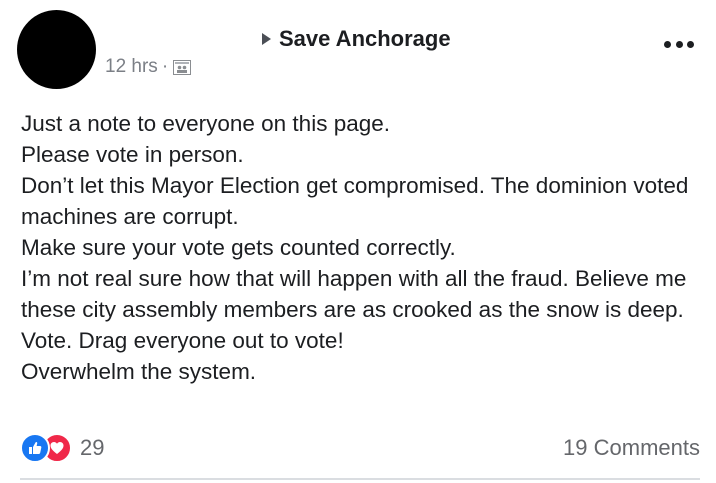 Image resolution: width=716 pixels, height=483 pixels. I want to click on group-link: Save Anchorage, so click(356, 39).